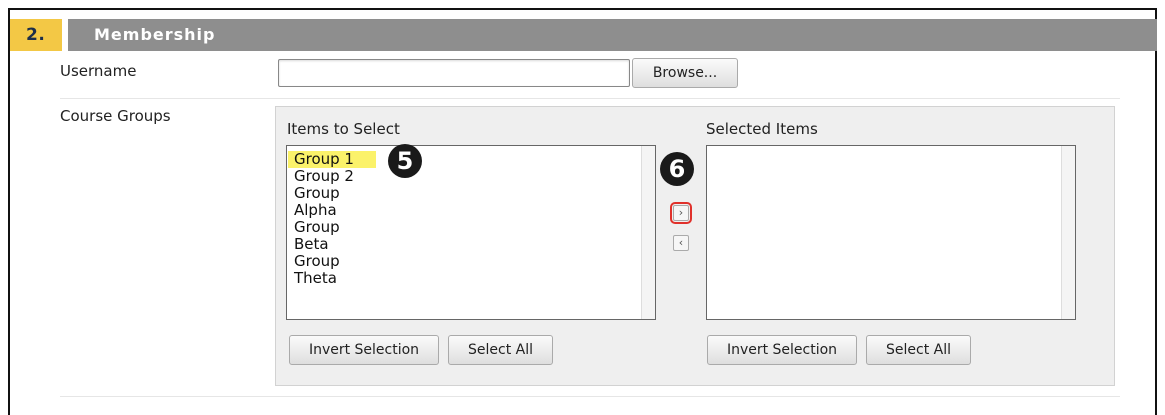 Image resolution: width=1165 pixels, height=415 pixels. I want to click on items-to-select-title: Items to Select, so click(343, 129).